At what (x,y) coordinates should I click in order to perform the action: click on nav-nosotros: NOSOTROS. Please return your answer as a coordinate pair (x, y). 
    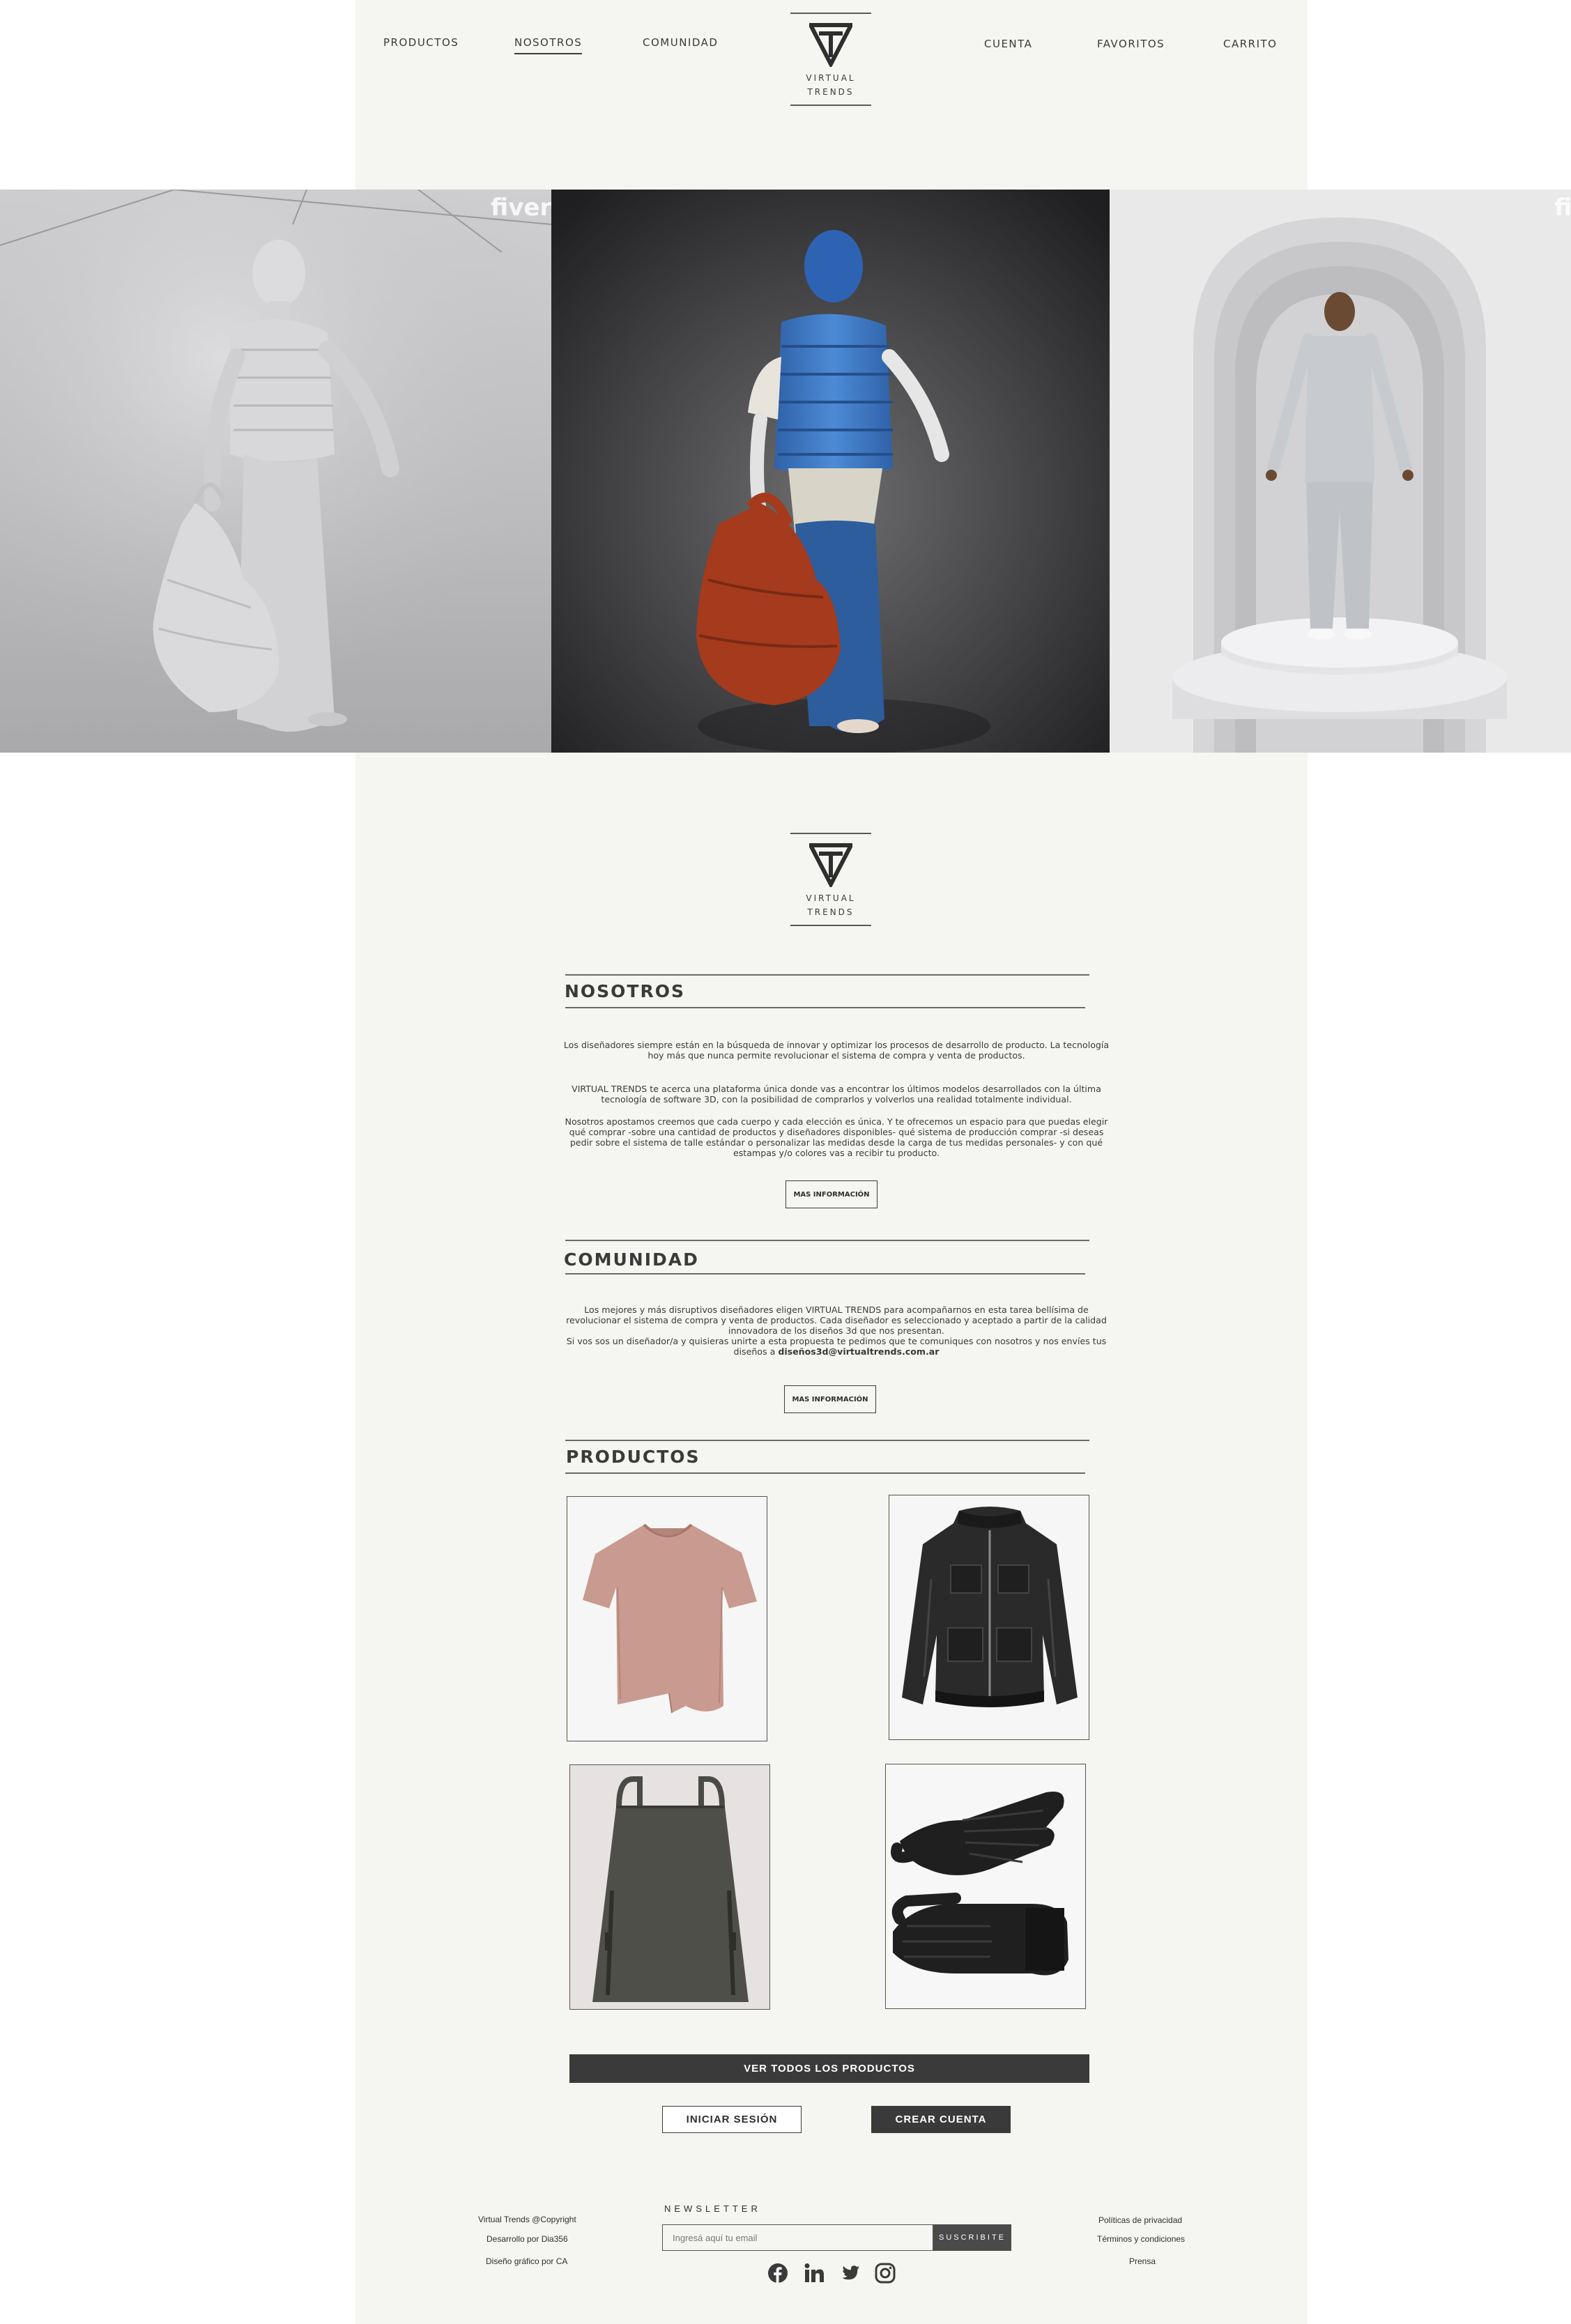
    Looking at the image, I should click on (548, 45).